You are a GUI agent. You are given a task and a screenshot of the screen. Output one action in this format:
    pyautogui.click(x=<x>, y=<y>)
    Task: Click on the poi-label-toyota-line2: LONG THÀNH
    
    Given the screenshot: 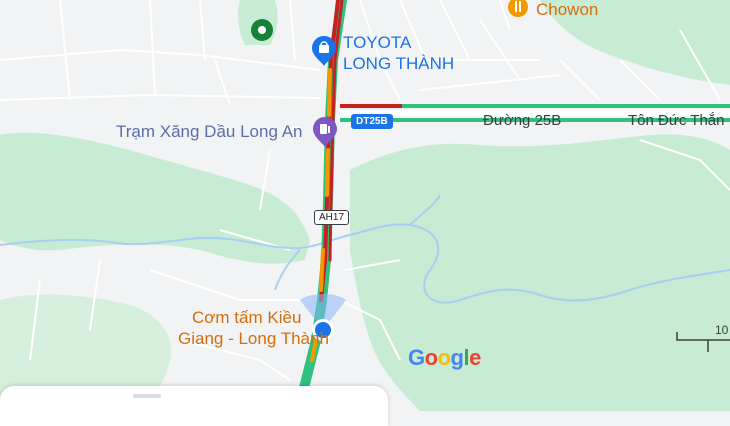 What is the action you would take?
    pyautogui.click(x=398, y=63)
    